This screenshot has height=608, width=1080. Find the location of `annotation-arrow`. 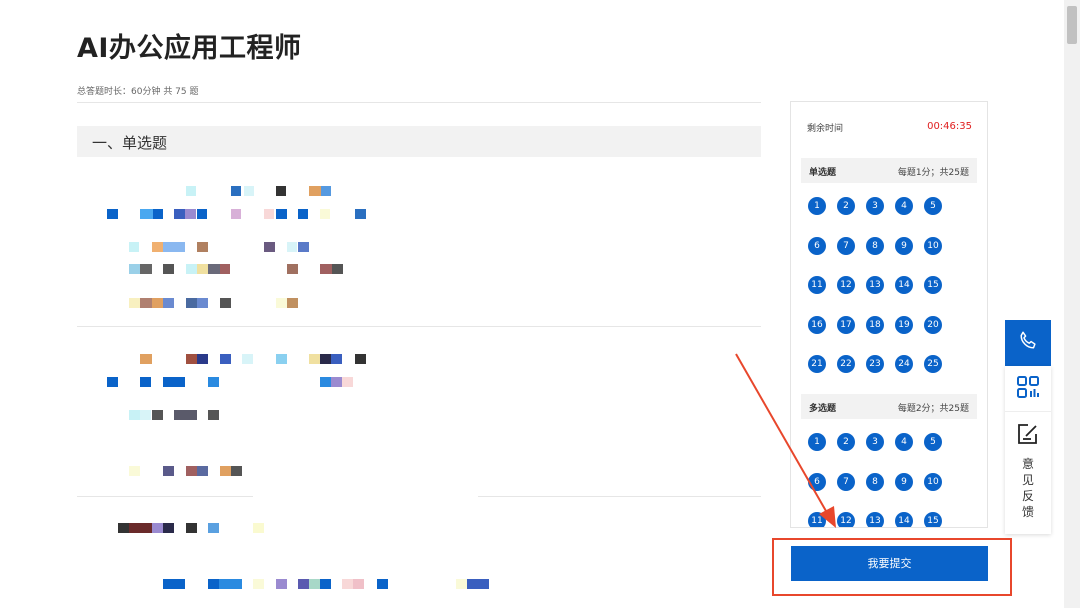

annotation-arrow is located at coordinates (785, 440).